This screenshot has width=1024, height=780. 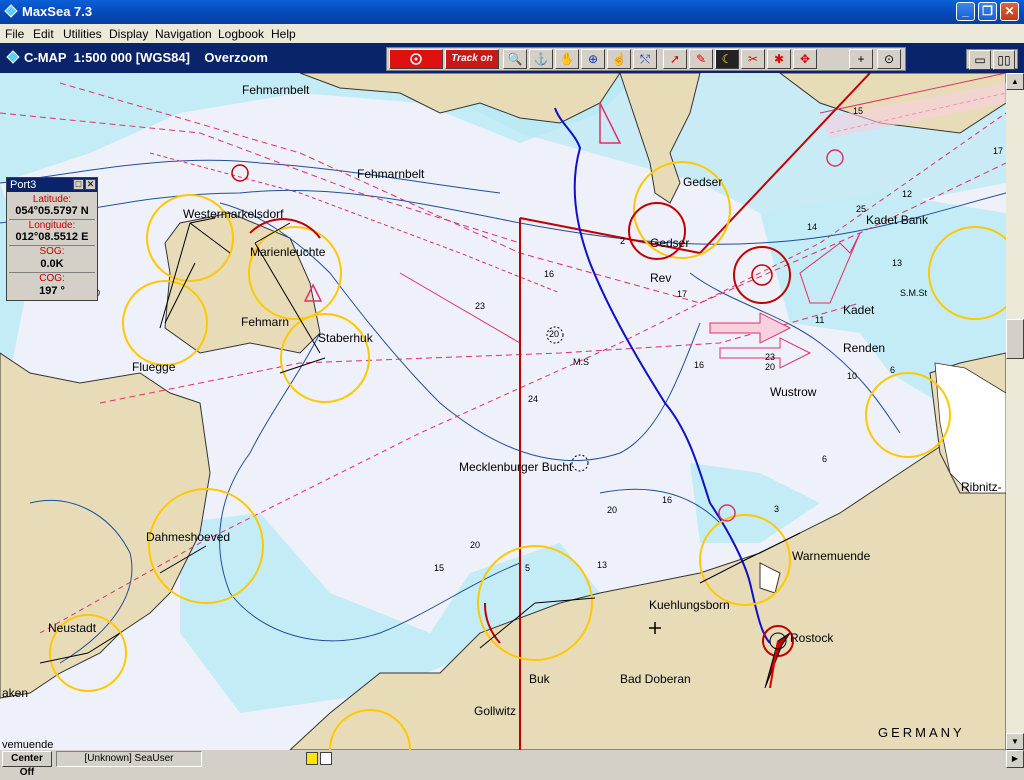 I want to click on menu-help: Help, so click(x=283, y=34).